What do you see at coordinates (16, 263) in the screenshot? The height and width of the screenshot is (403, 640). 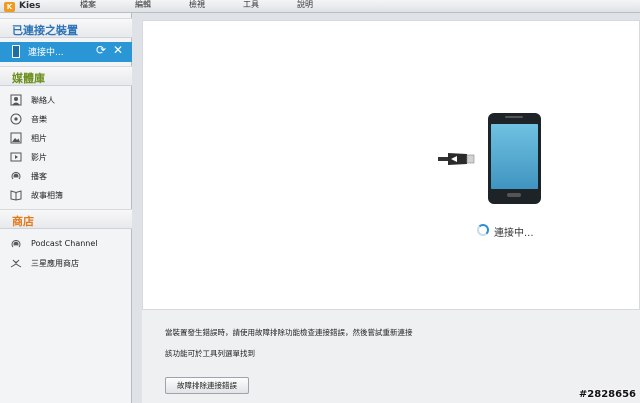 I see `samsung-apps-icon` at bounding box center [16, 263].